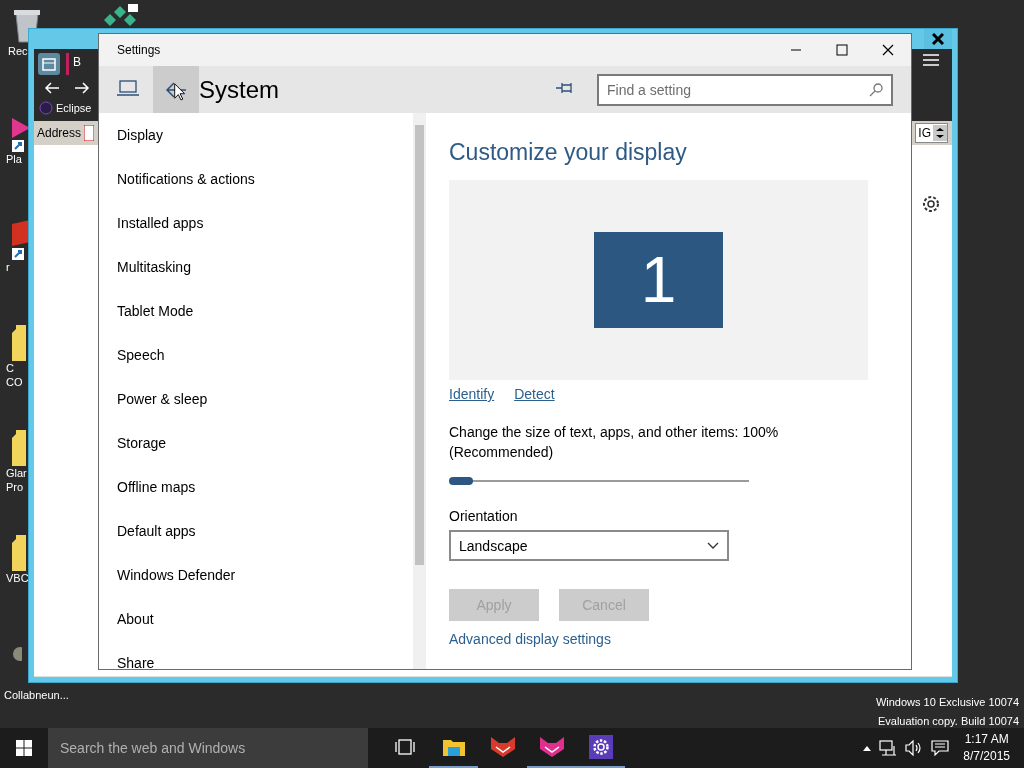  Describe the element at coordinates (259, 311) in the screenshot. I see `nav-item: Tablet Mode` at that location.